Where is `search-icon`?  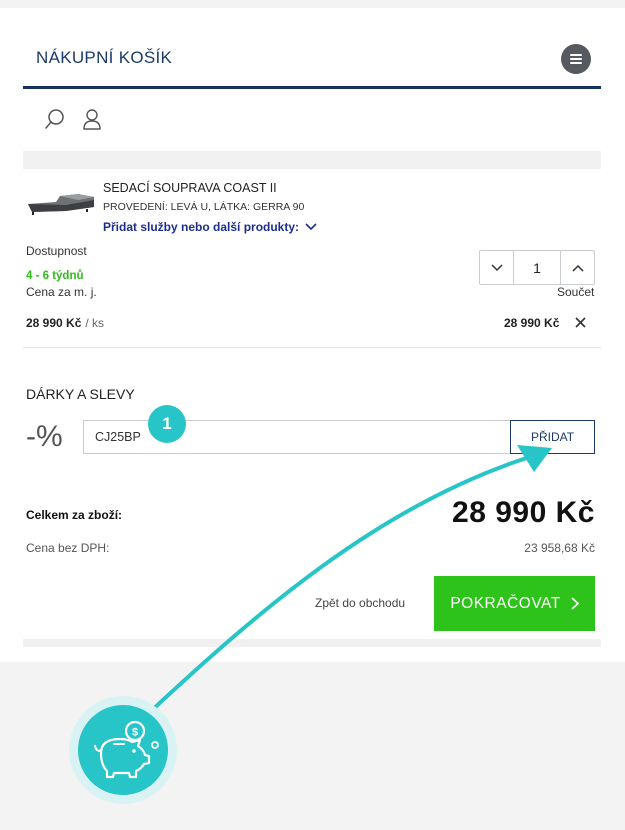
search-icon is located at coordinates (55, 119).